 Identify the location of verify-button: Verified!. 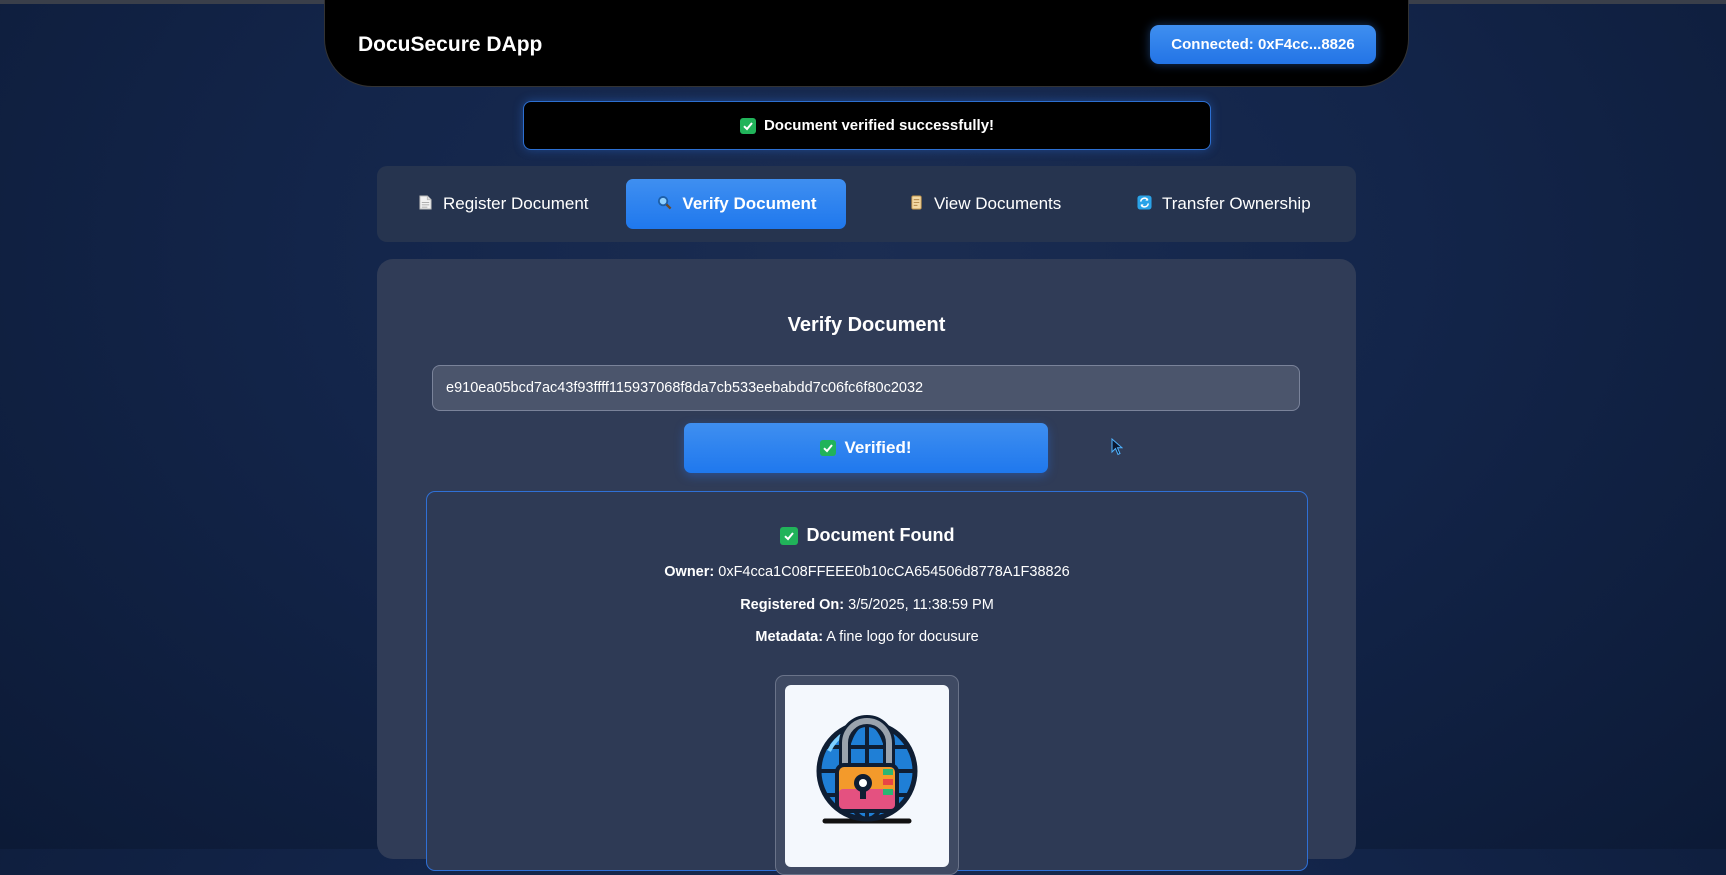
(866, 448).